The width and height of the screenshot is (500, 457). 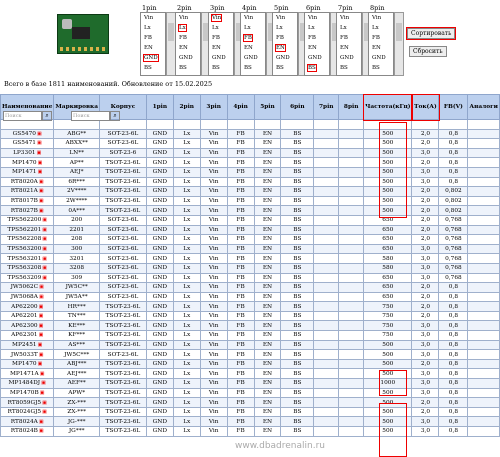 I want to click on table-cell: RT8024GJ5▣, so click(x=27, y=412).